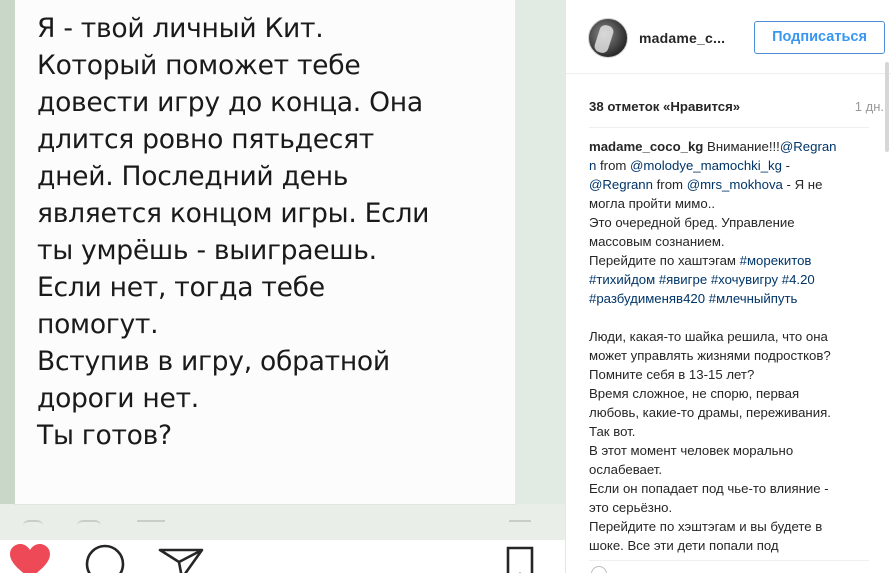 The height and width of the screenshot is (573, 891). Describe the element at coordinates (786, 165) in the screenshot. I see `caption-text: -` at that location.